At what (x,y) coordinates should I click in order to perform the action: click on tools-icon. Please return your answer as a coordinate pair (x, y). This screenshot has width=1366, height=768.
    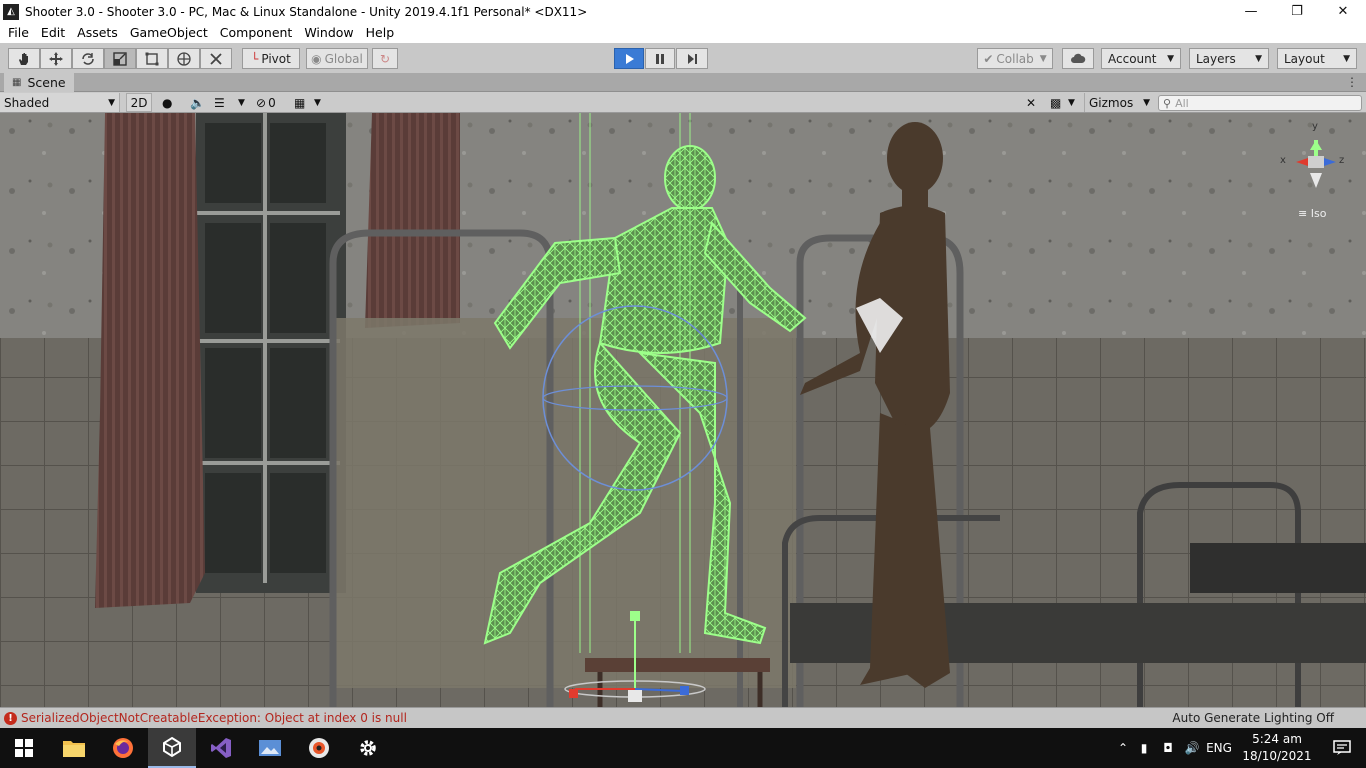
    Looking at the image, I should click on (216, 58).